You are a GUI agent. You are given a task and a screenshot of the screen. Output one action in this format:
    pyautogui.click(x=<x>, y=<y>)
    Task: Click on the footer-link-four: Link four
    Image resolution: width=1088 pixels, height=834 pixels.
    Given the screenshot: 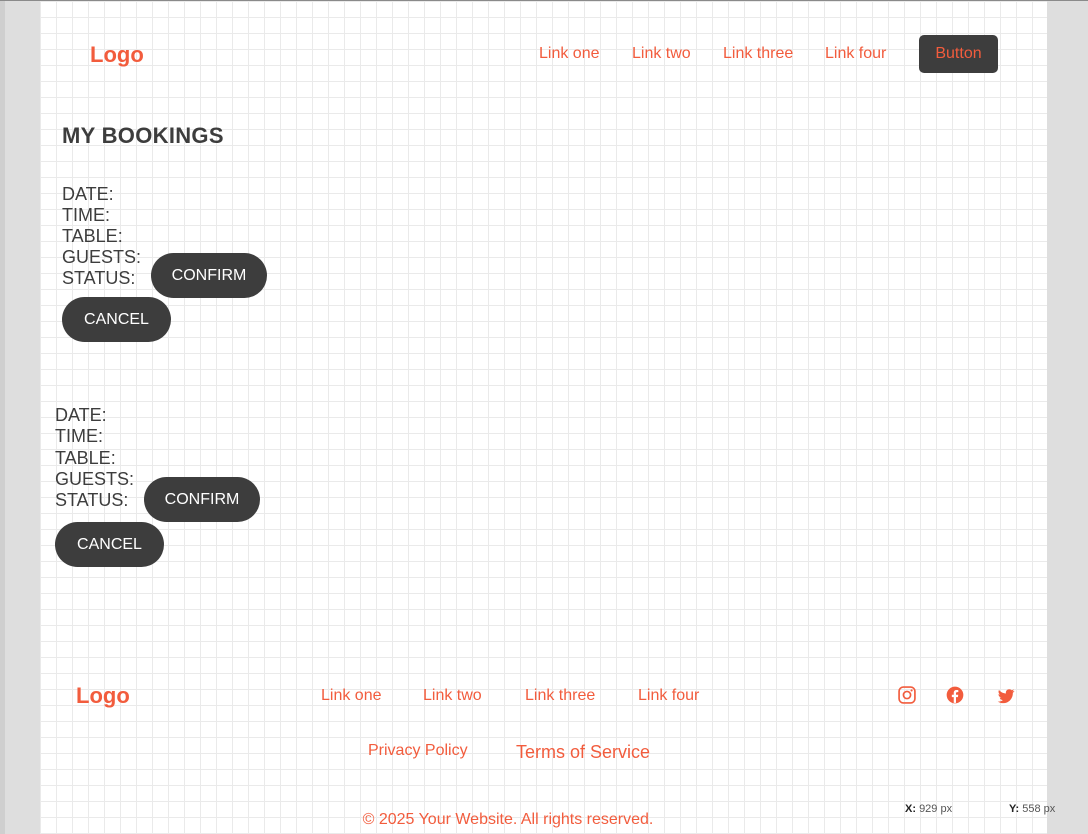 What is the action you would take?
    pyautogui.click(x=668, y=696)
    